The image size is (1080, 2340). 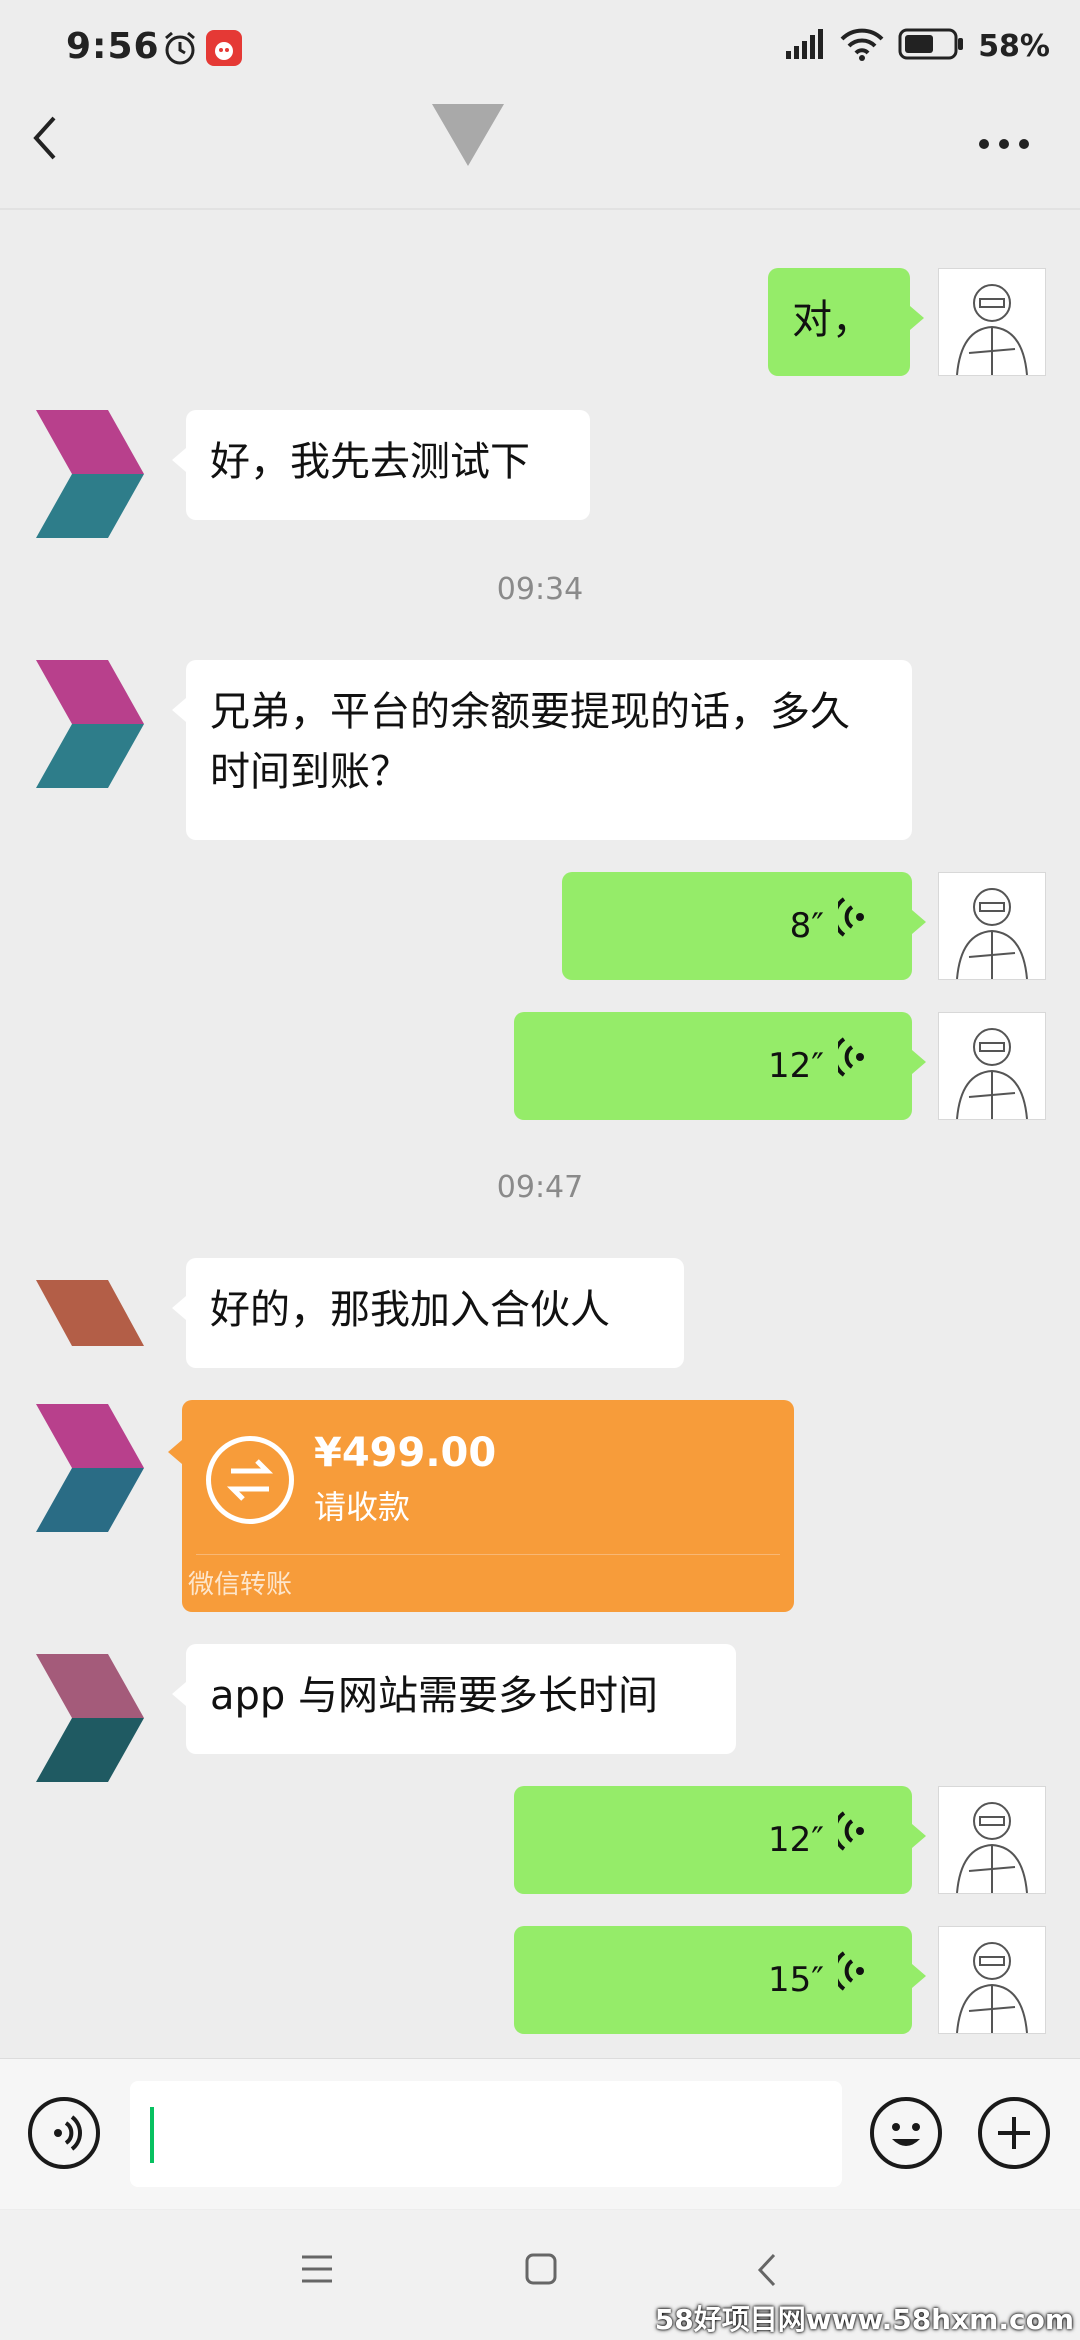 What do you see at coordinates (806, 46) in the screenshot?
I see `signal-icon` at bounding box center [806, 46].